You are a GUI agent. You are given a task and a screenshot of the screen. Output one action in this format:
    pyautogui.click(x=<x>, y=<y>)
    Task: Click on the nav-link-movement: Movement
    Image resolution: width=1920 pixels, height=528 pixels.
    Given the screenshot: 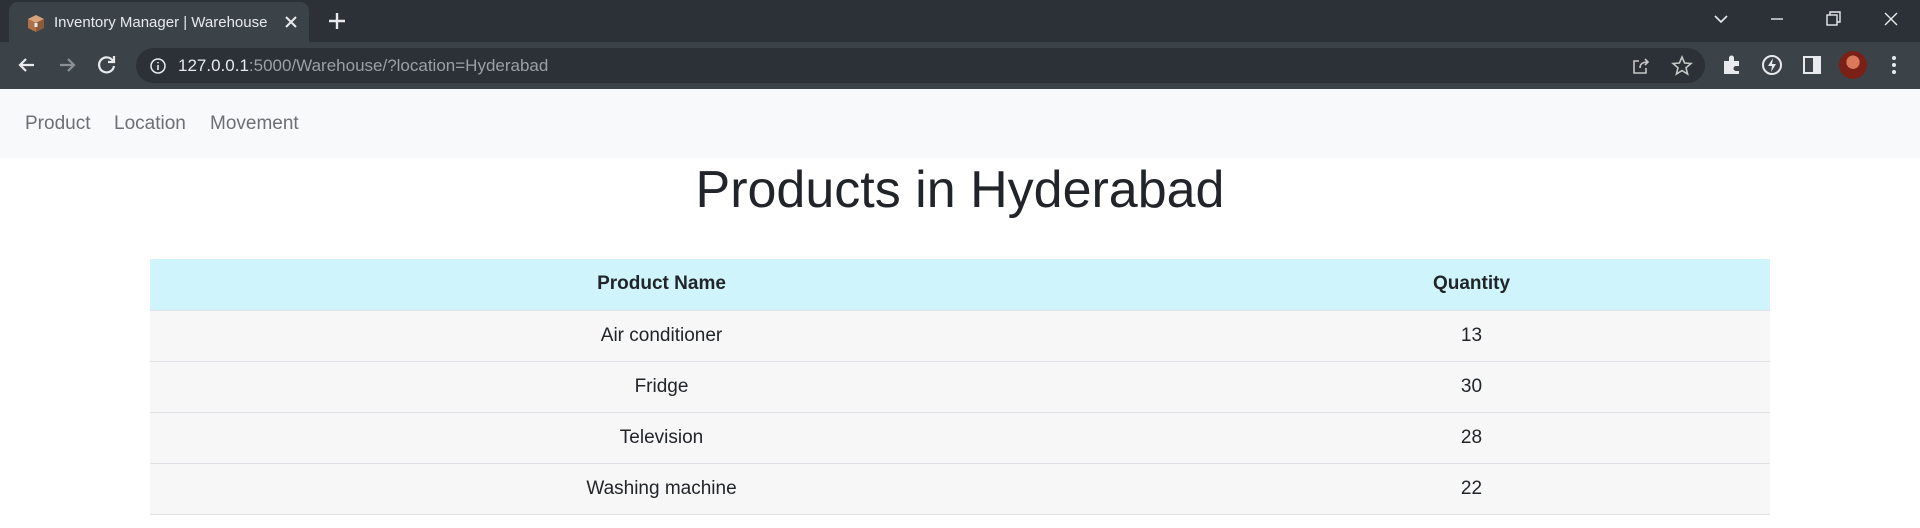 What is the action you would take?
    pyautogui.click(x=254, y=124)
    